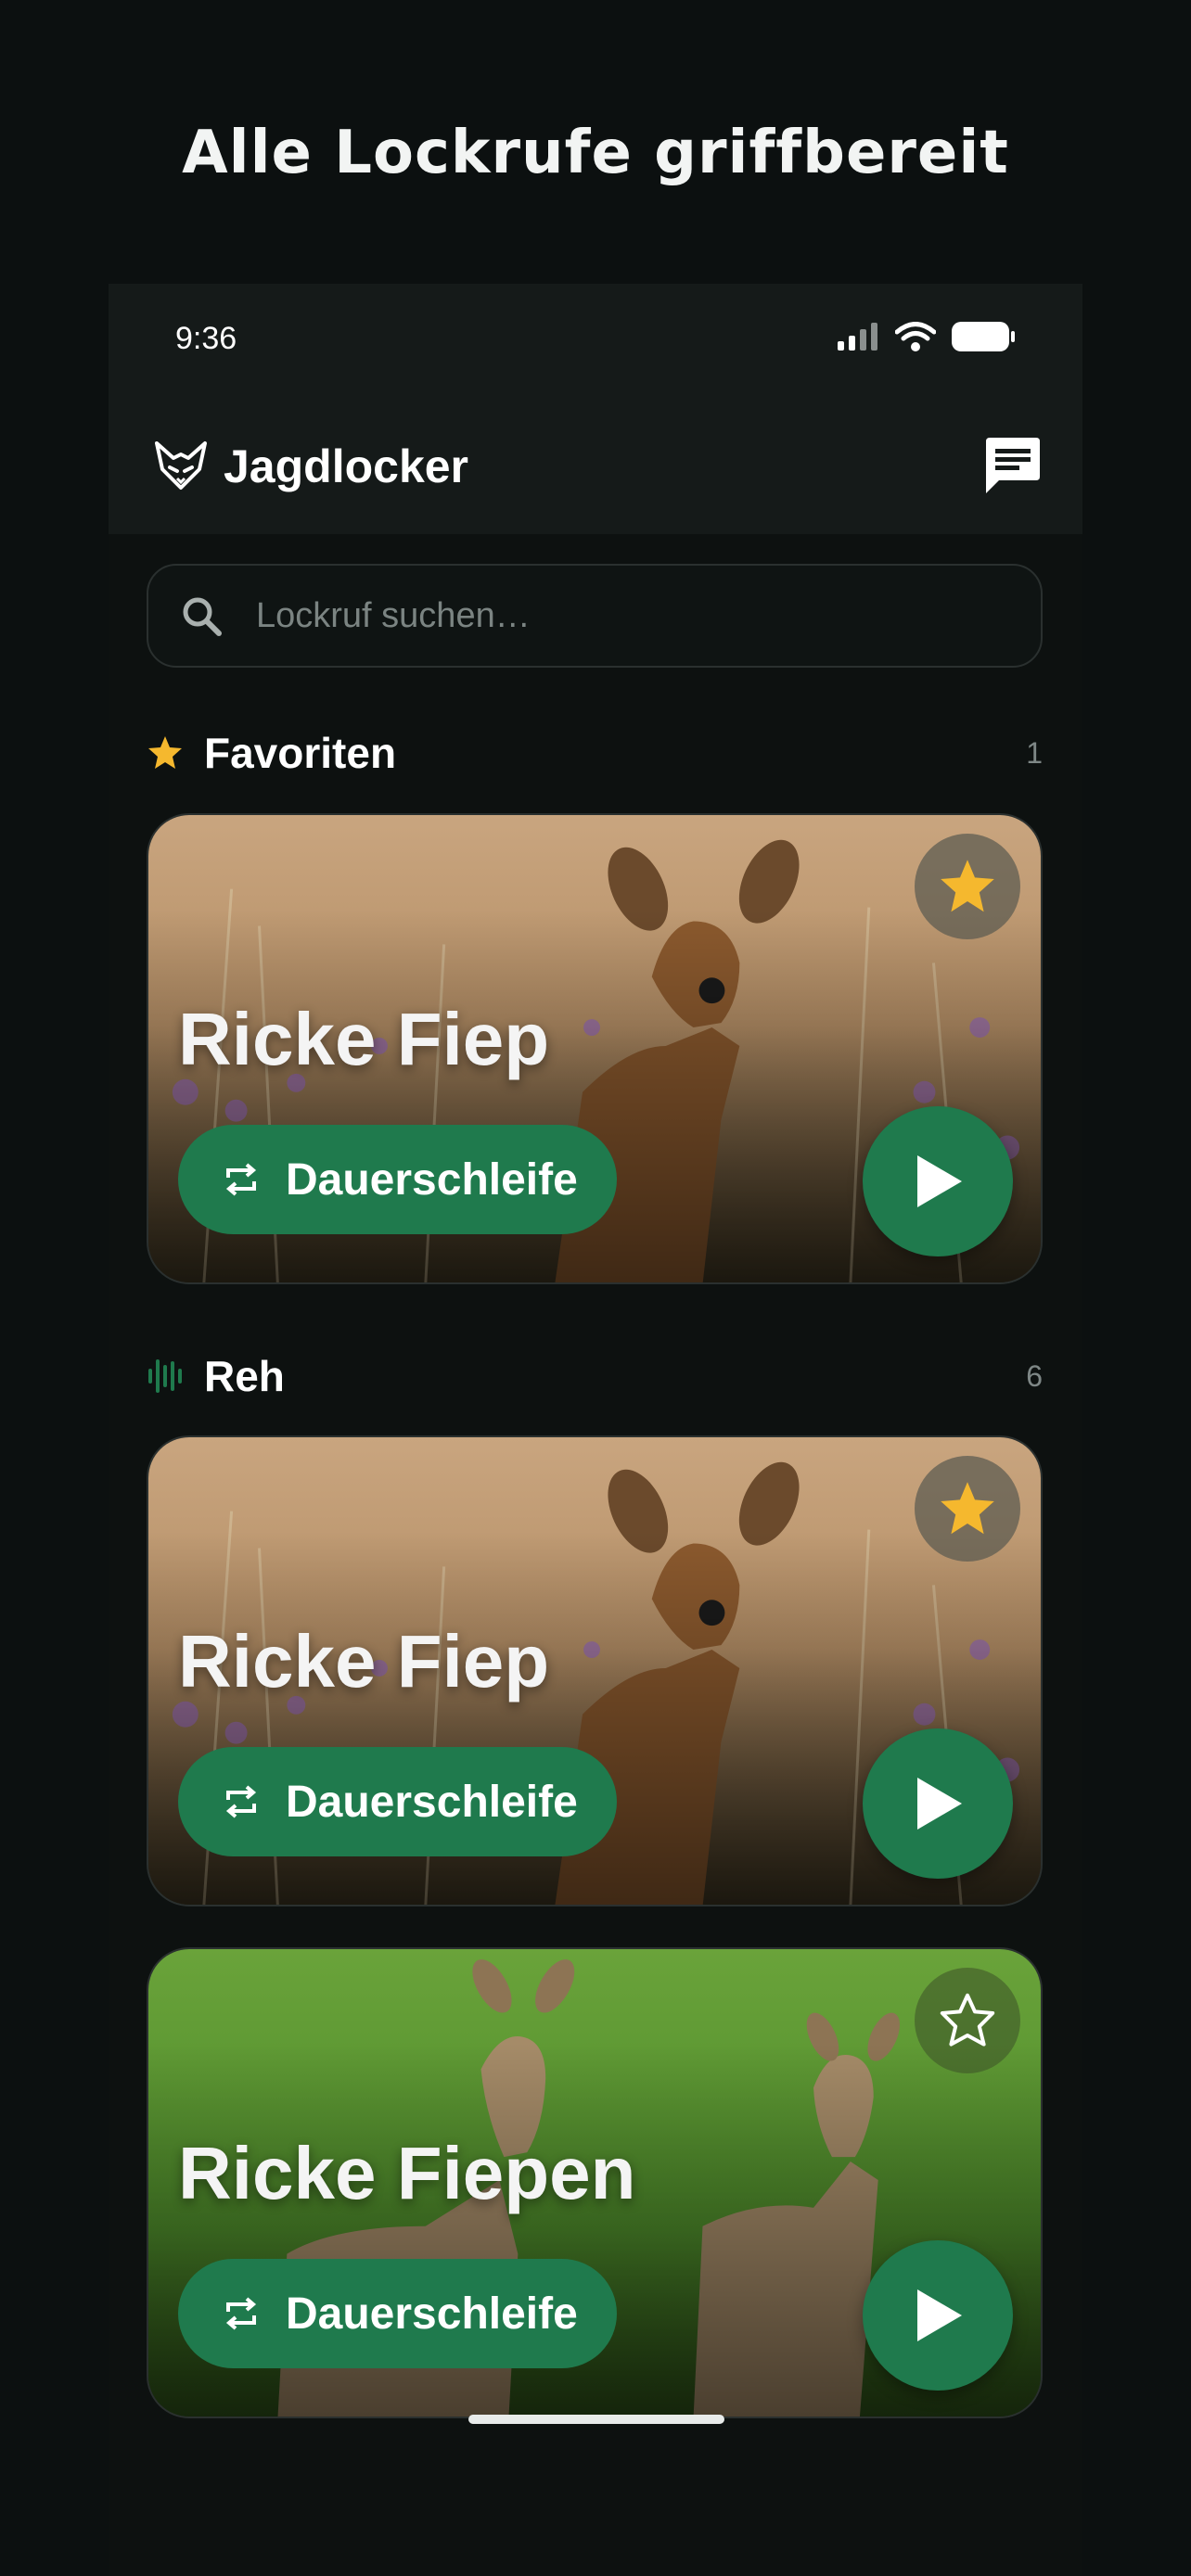 The image size is (1191, 2576). I want to click on sound-card: Ricke Fiepen Dauerschleife, so click(595, 2182).